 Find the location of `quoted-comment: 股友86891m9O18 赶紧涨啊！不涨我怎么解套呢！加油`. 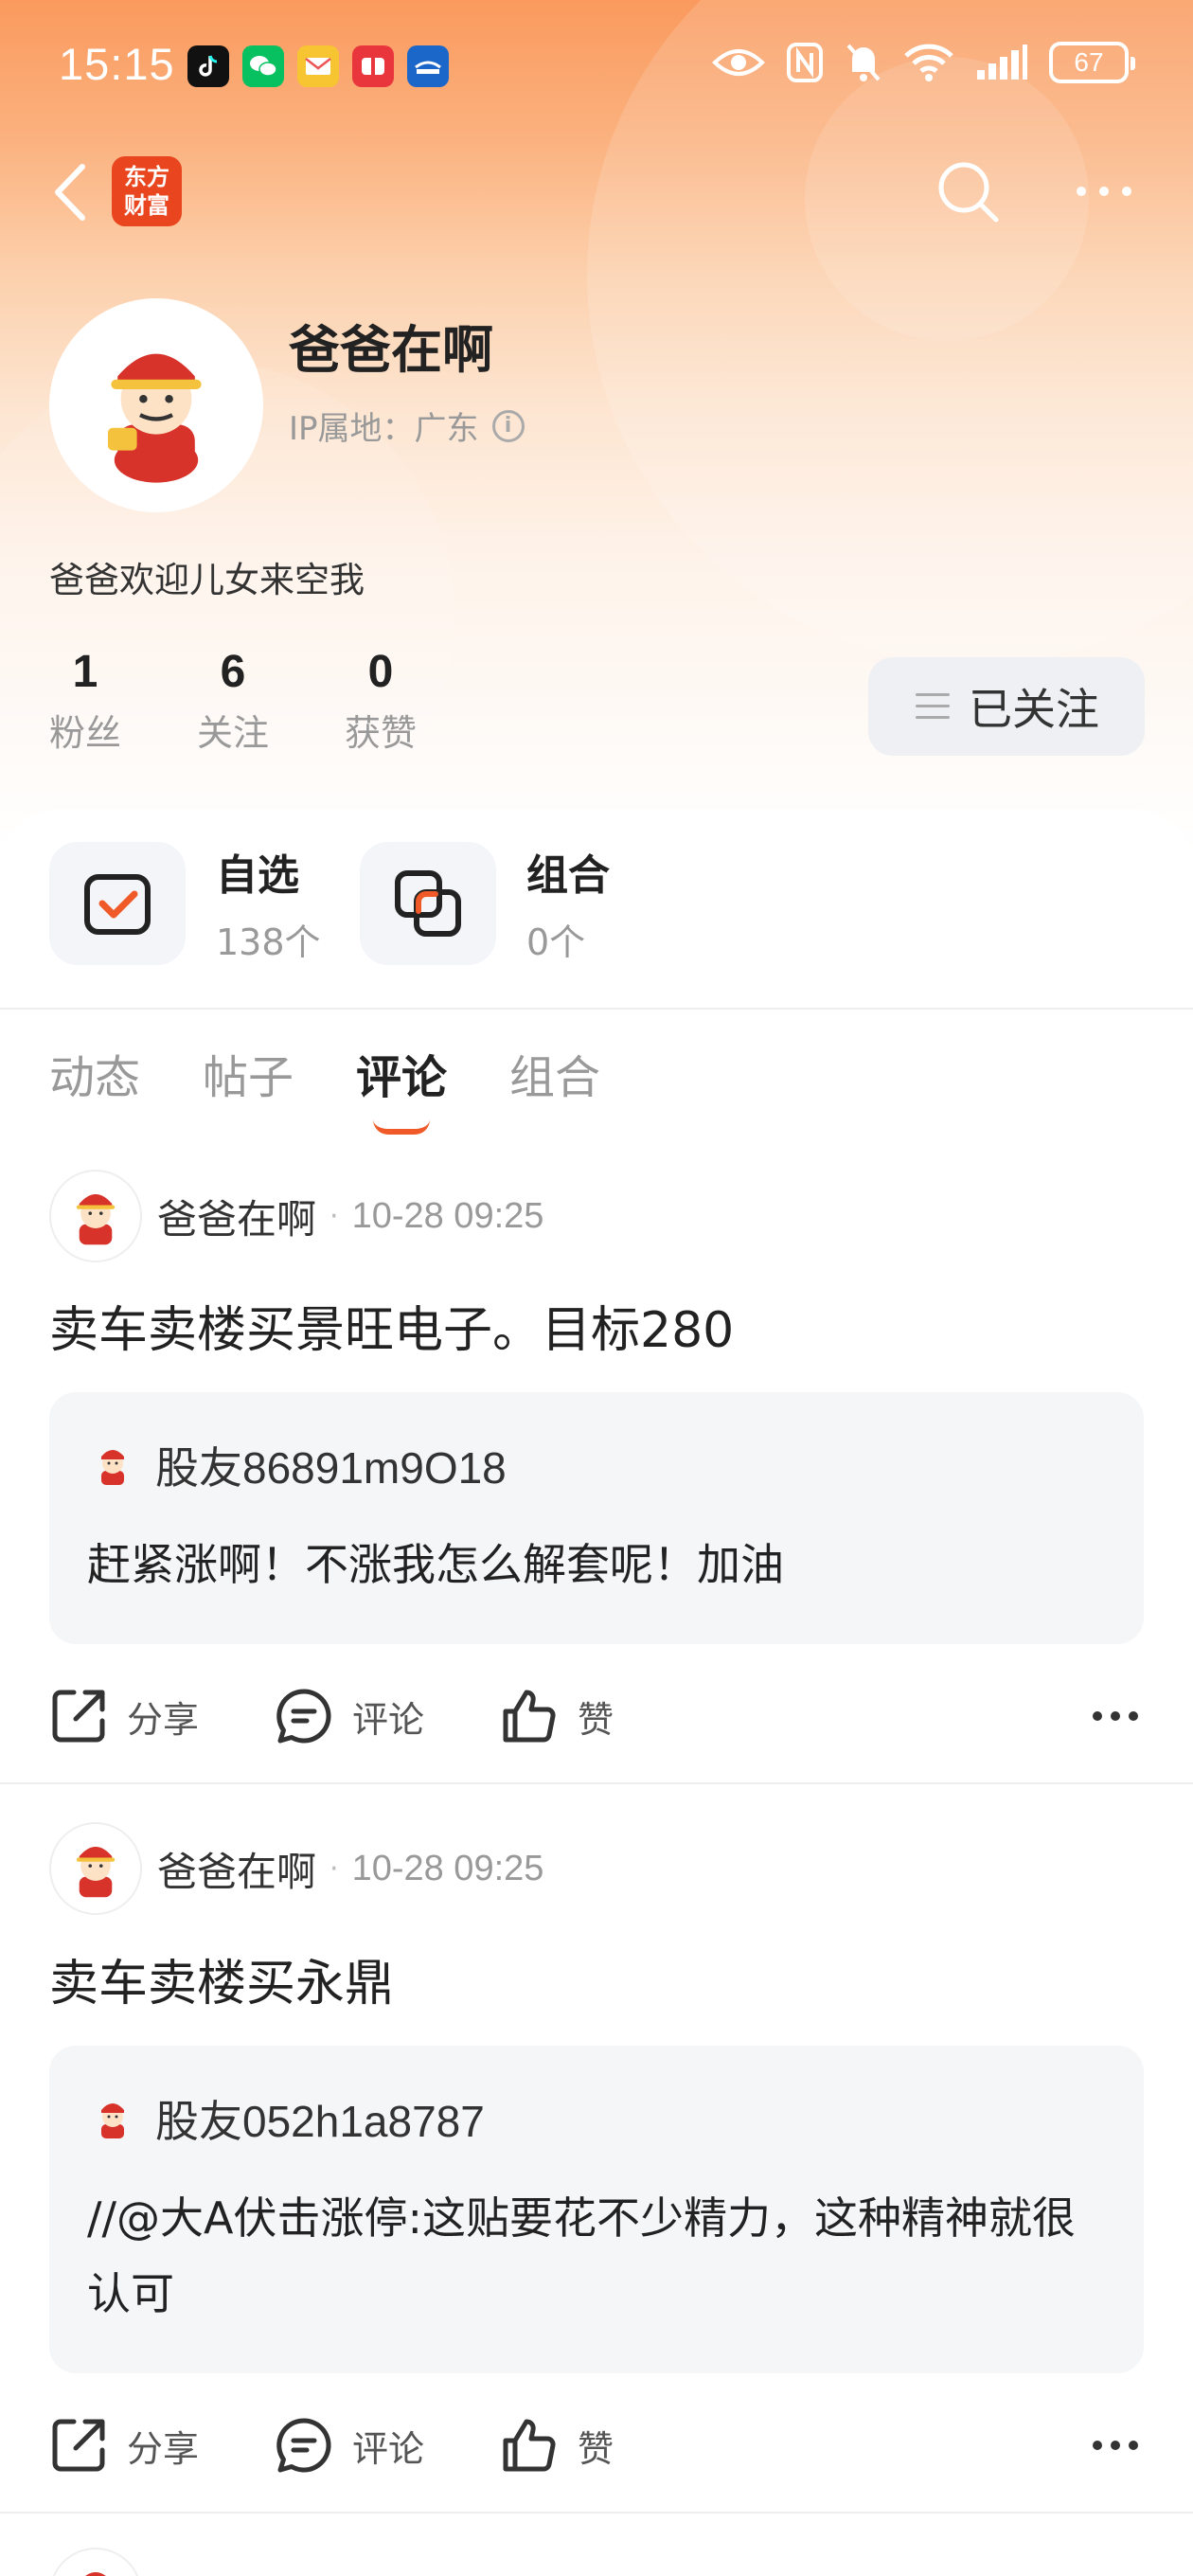

quoted-comment: 股友86891m9O18 赶紧涨啊！不涨我怎么解套呢！加油 is located at coordinates (596, 1518).